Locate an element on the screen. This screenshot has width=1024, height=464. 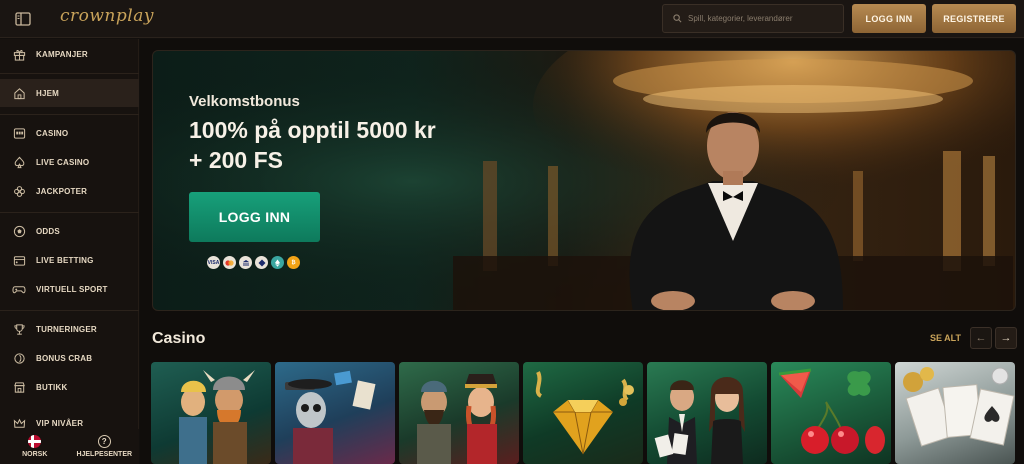
register-button: REGISTRERE is located at coordinates (974, 18).